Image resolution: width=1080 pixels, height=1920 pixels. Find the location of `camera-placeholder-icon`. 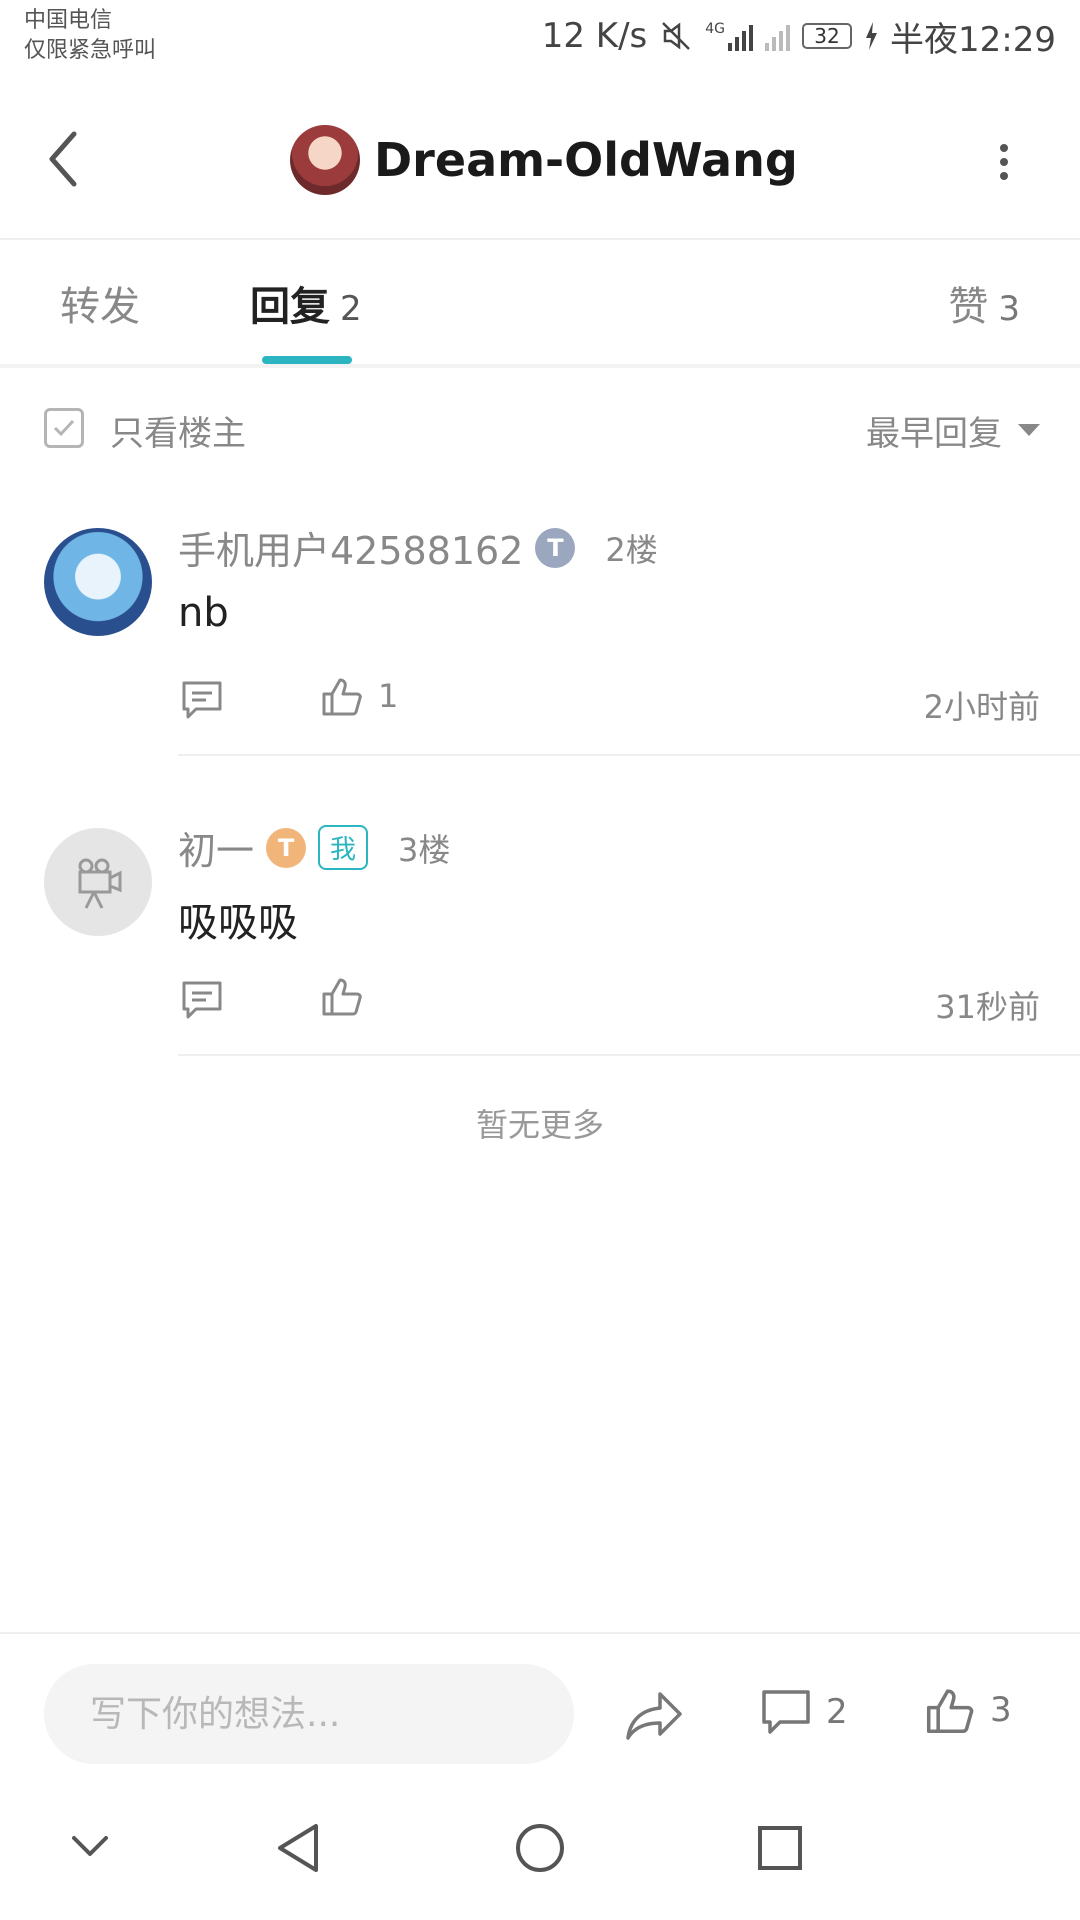

camera-placeholder-icon is located at coordinates (100, 883).